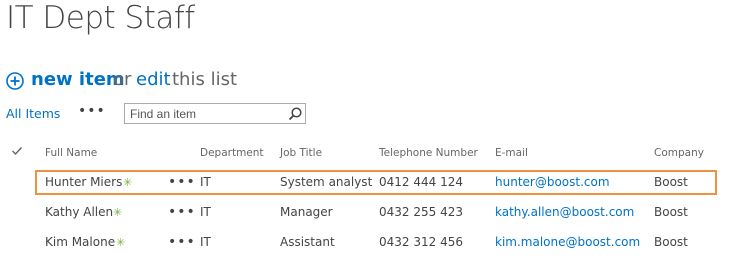 This screenshot has width=734, height=267. Describe the element at coordinates (92, 111) in the screenshot. I see `more-views-button: •••` at that location.